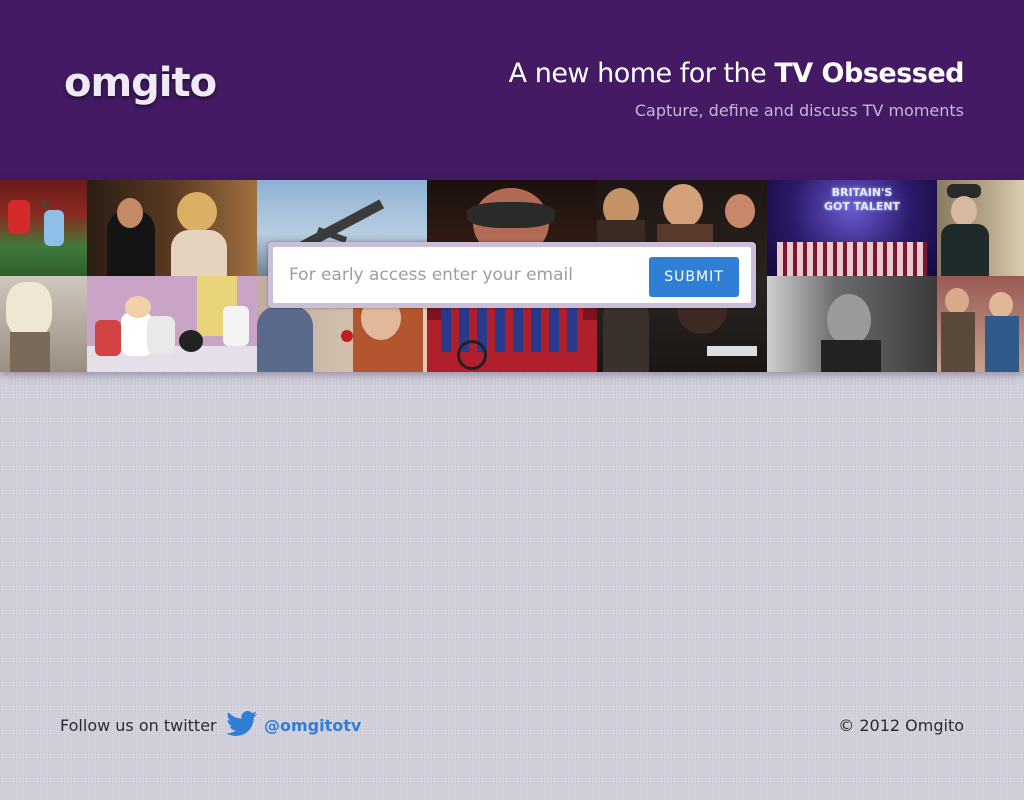 The image size is (1024, 800). I want to click on tile-family-guy, so click(172, 324).